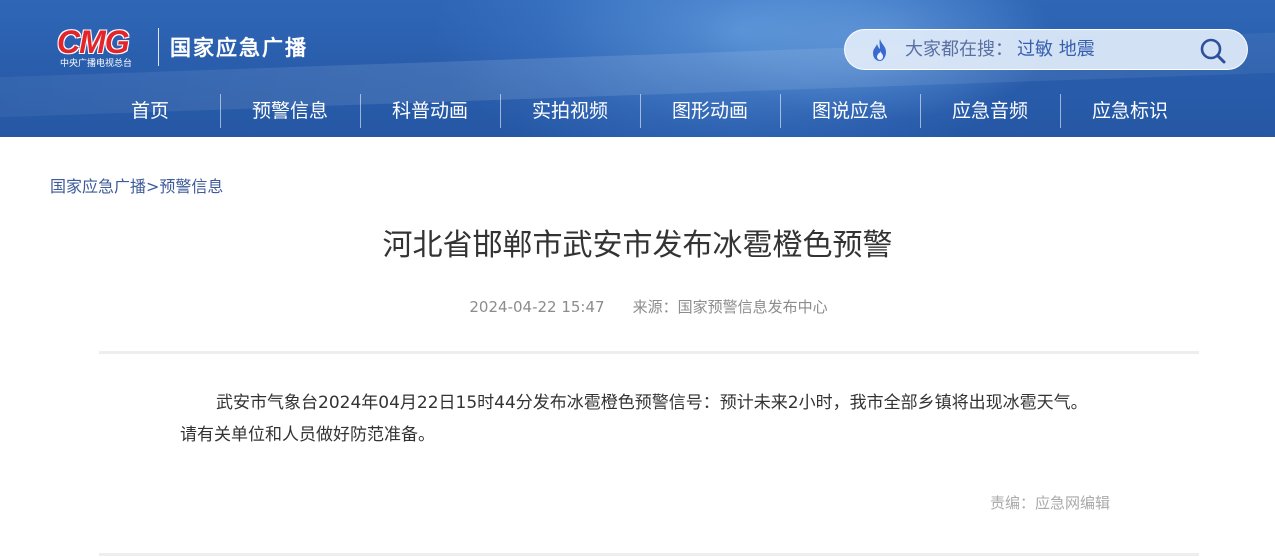  I want to click on search-hint: 大家都在搜： 过敏 地震, so click(1000, 49).